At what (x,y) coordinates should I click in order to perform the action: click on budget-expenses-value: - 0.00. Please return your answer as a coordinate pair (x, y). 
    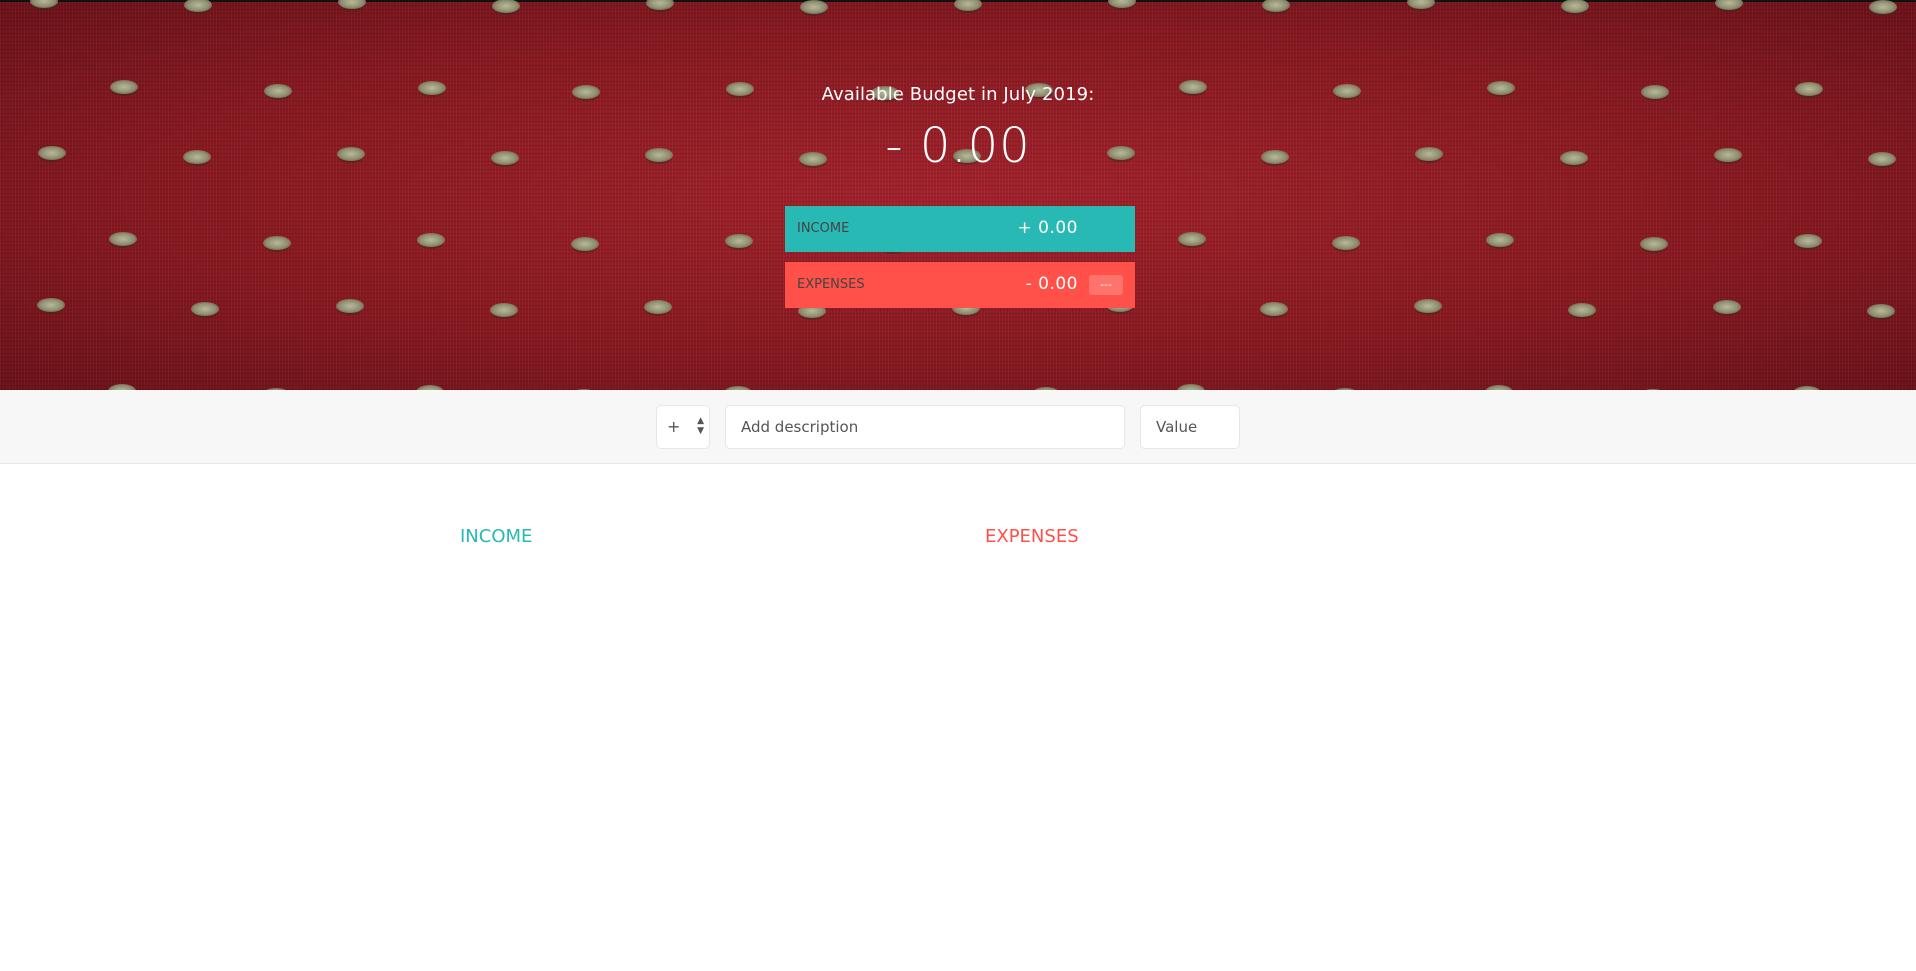
    Looking at the image, I should click on (1051, 284).